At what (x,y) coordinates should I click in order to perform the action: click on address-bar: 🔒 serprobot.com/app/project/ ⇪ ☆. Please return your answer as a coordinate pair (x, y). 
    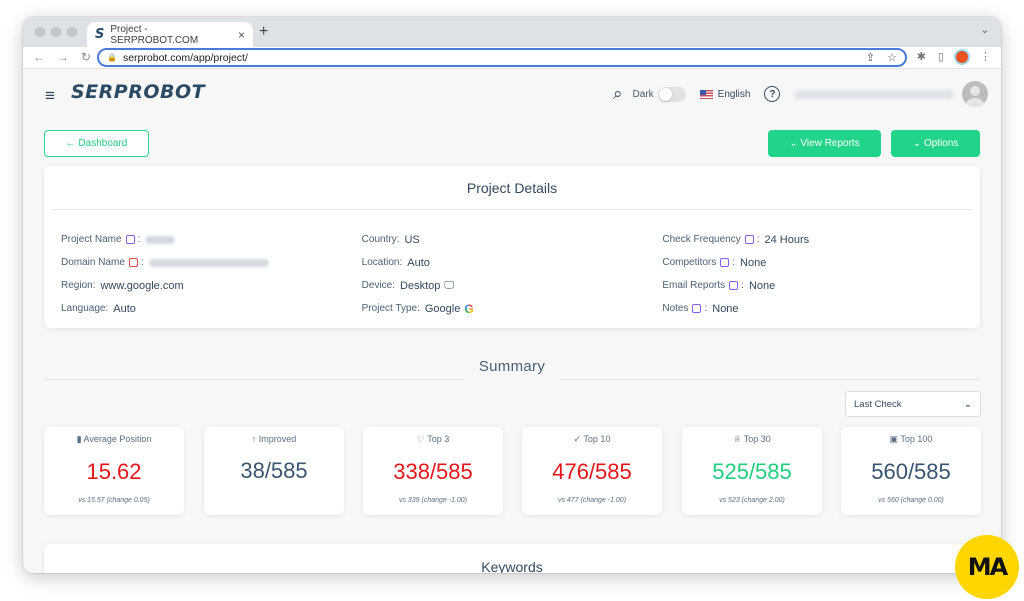
    Looking at the image, I should click on (502, 57).